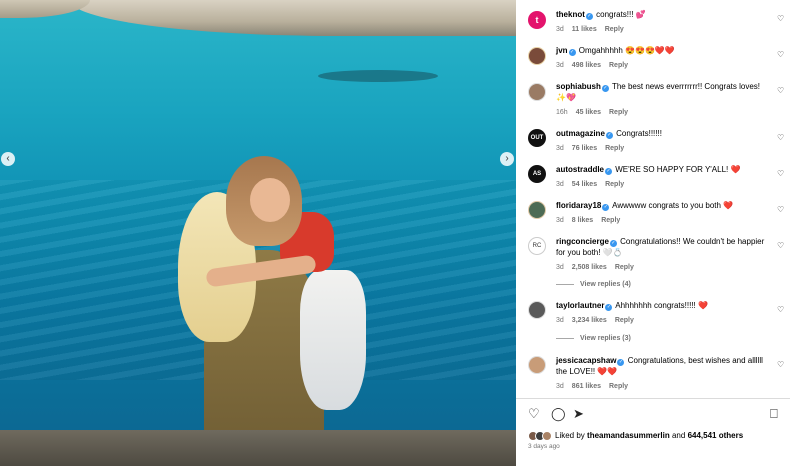 The width and height of the screenshot is (790, 466). Describe the element at coordinates (584, 29) in the screenshot. I see `comment-likes: 11 likes` at that location.